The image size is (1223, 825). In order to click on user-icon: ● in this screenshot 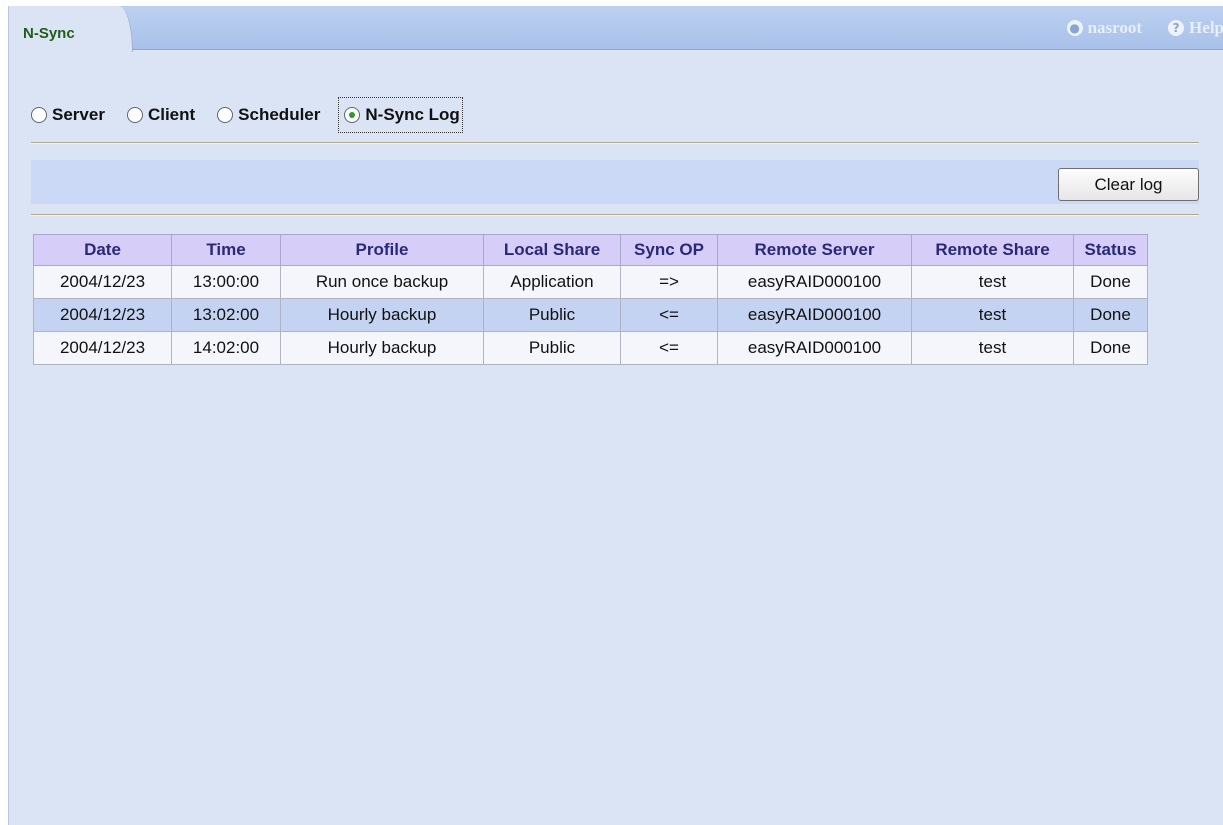, I will do `click(1074, 28)`.